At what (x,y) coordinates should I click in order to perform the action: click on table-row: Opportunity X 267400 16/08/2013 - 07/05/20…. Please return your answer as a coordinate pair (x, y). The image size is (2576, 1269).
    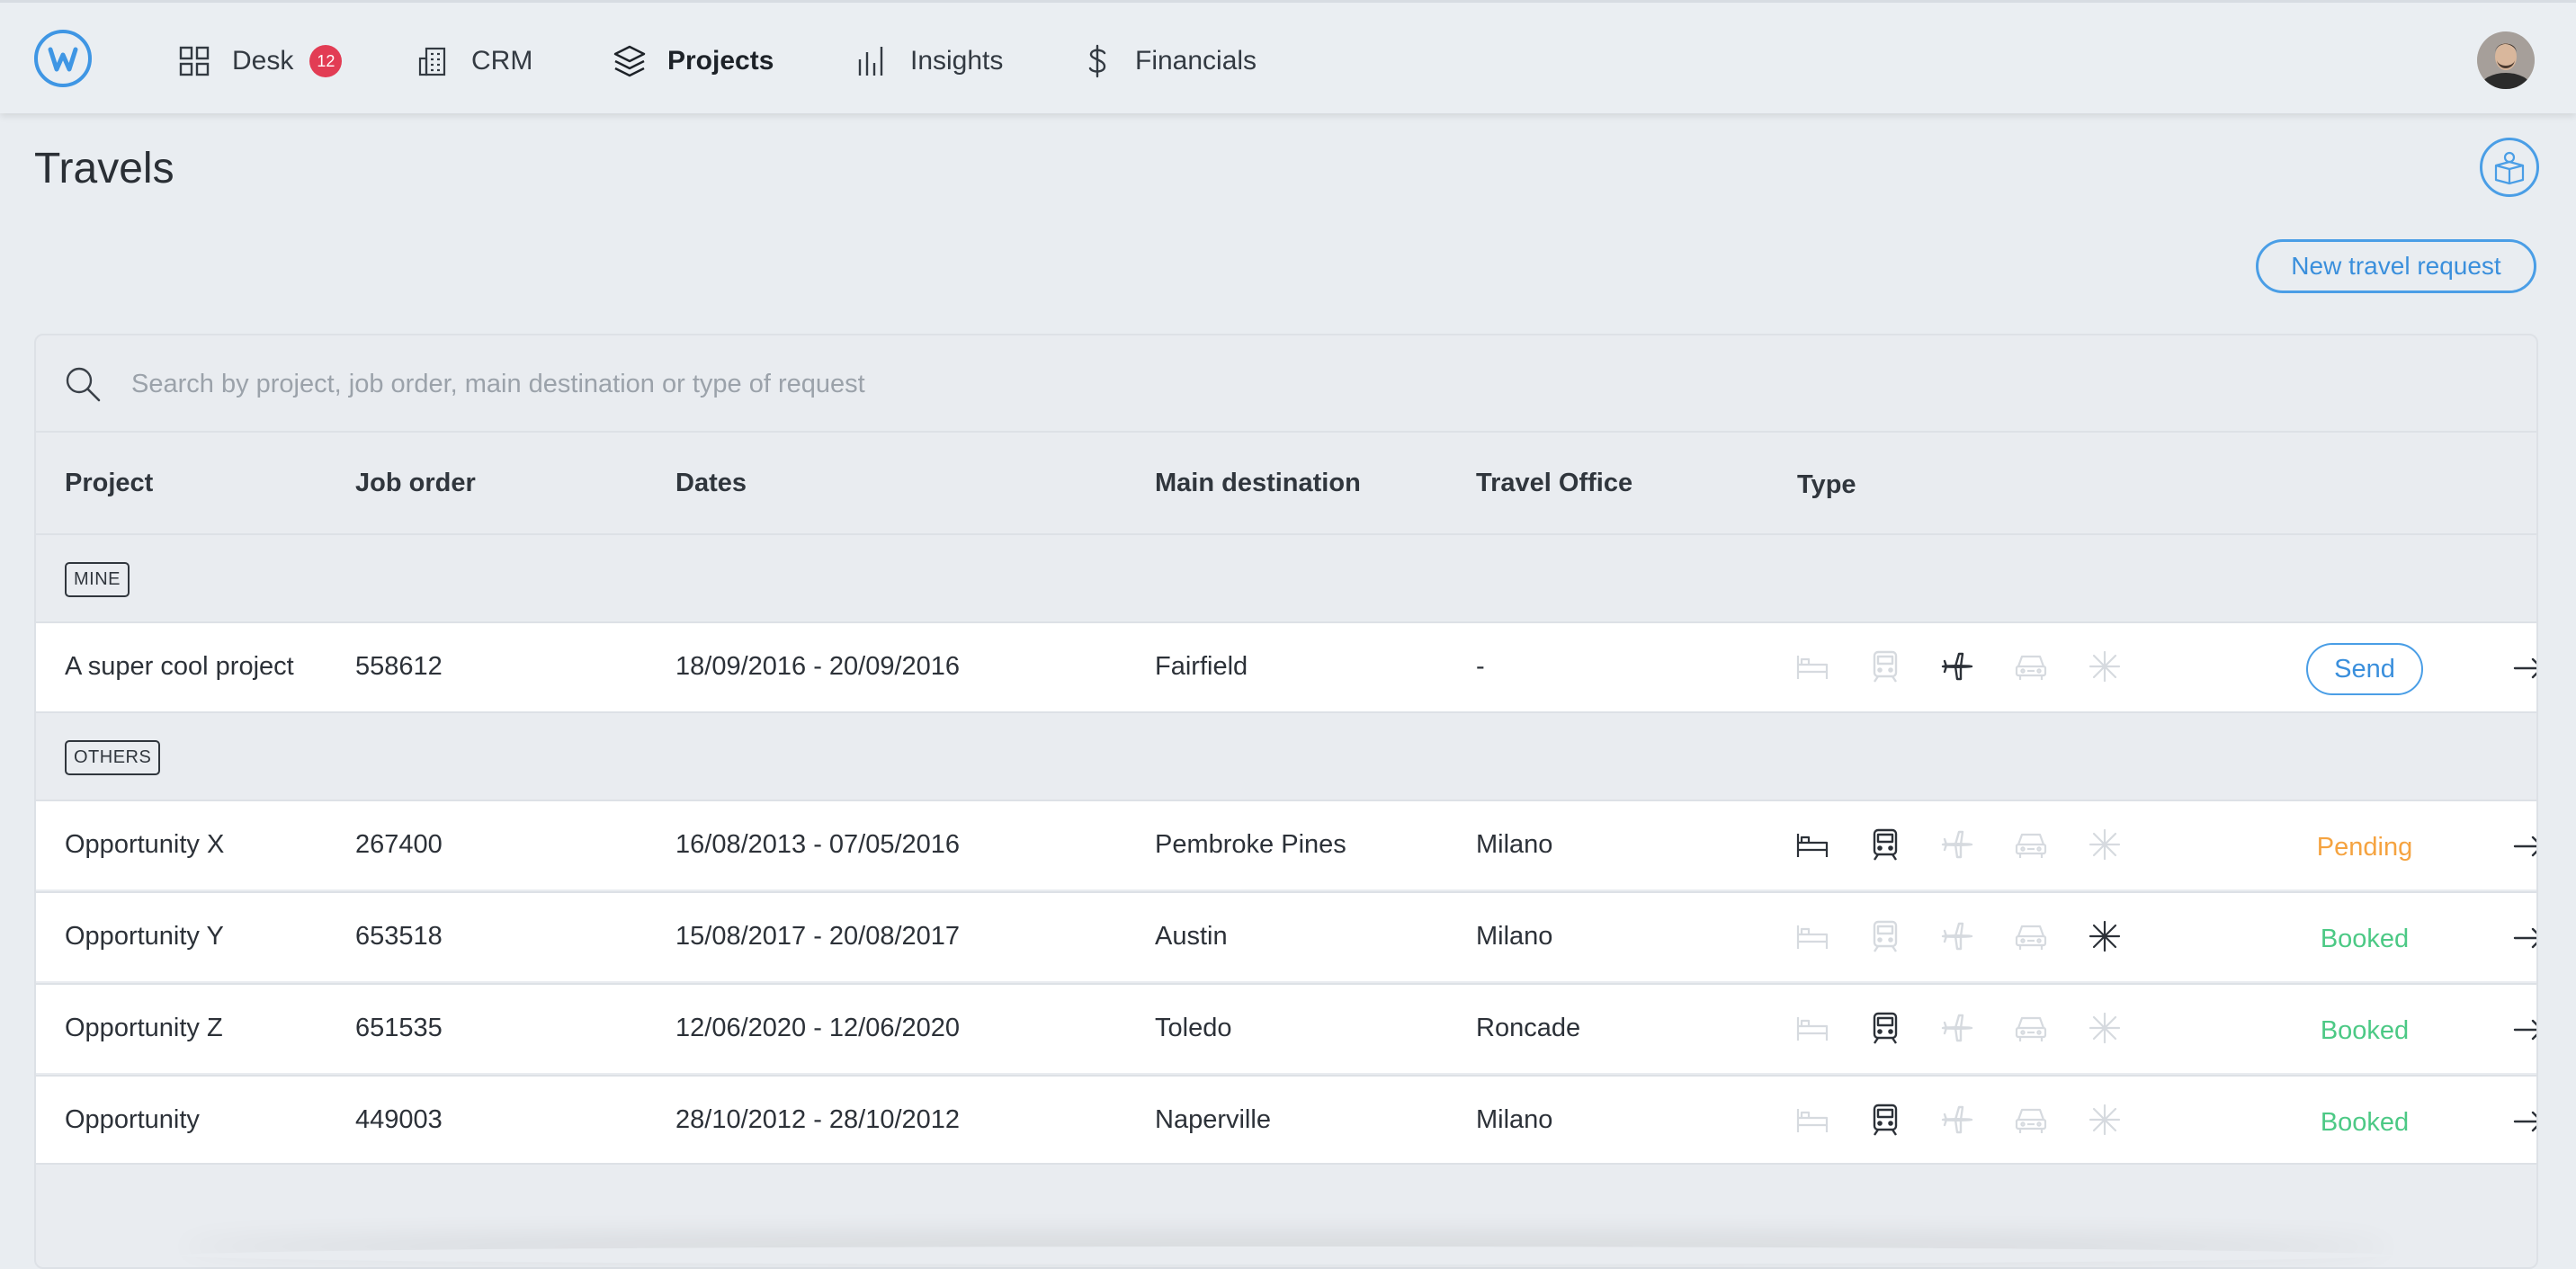
    Looking at the image, I should click on (1286, 844).